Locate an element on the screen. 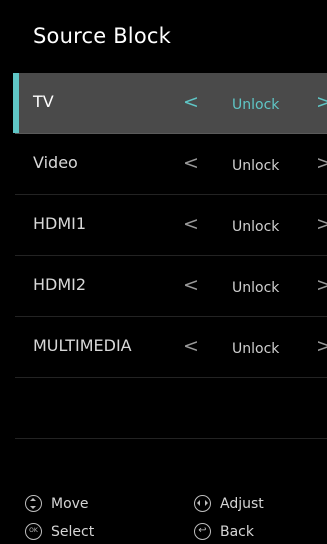  hint-adjust-label: Adjust is located at coordinates (242, 503).